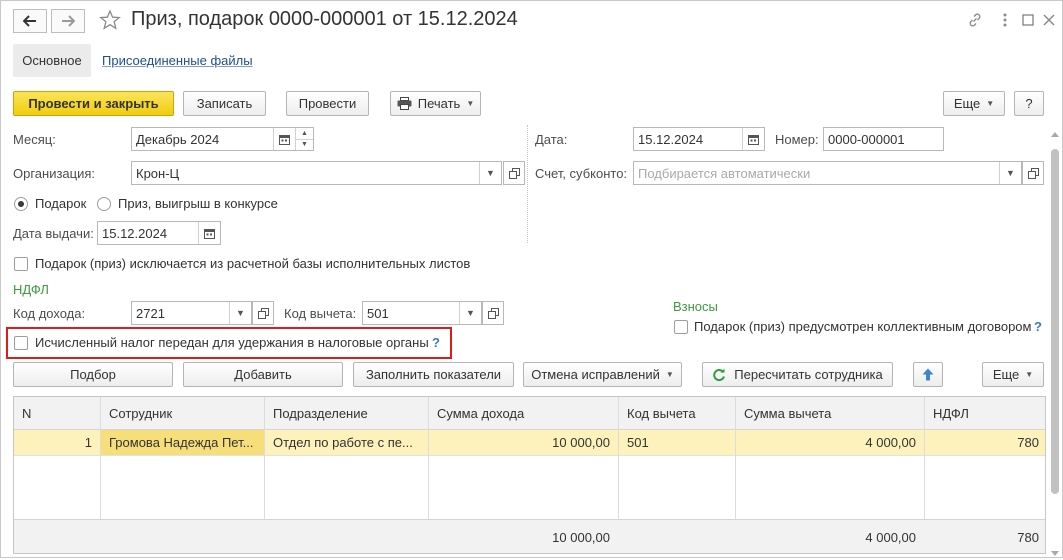  I want to click on tax-transferred-checkbox, so click(21, 343).